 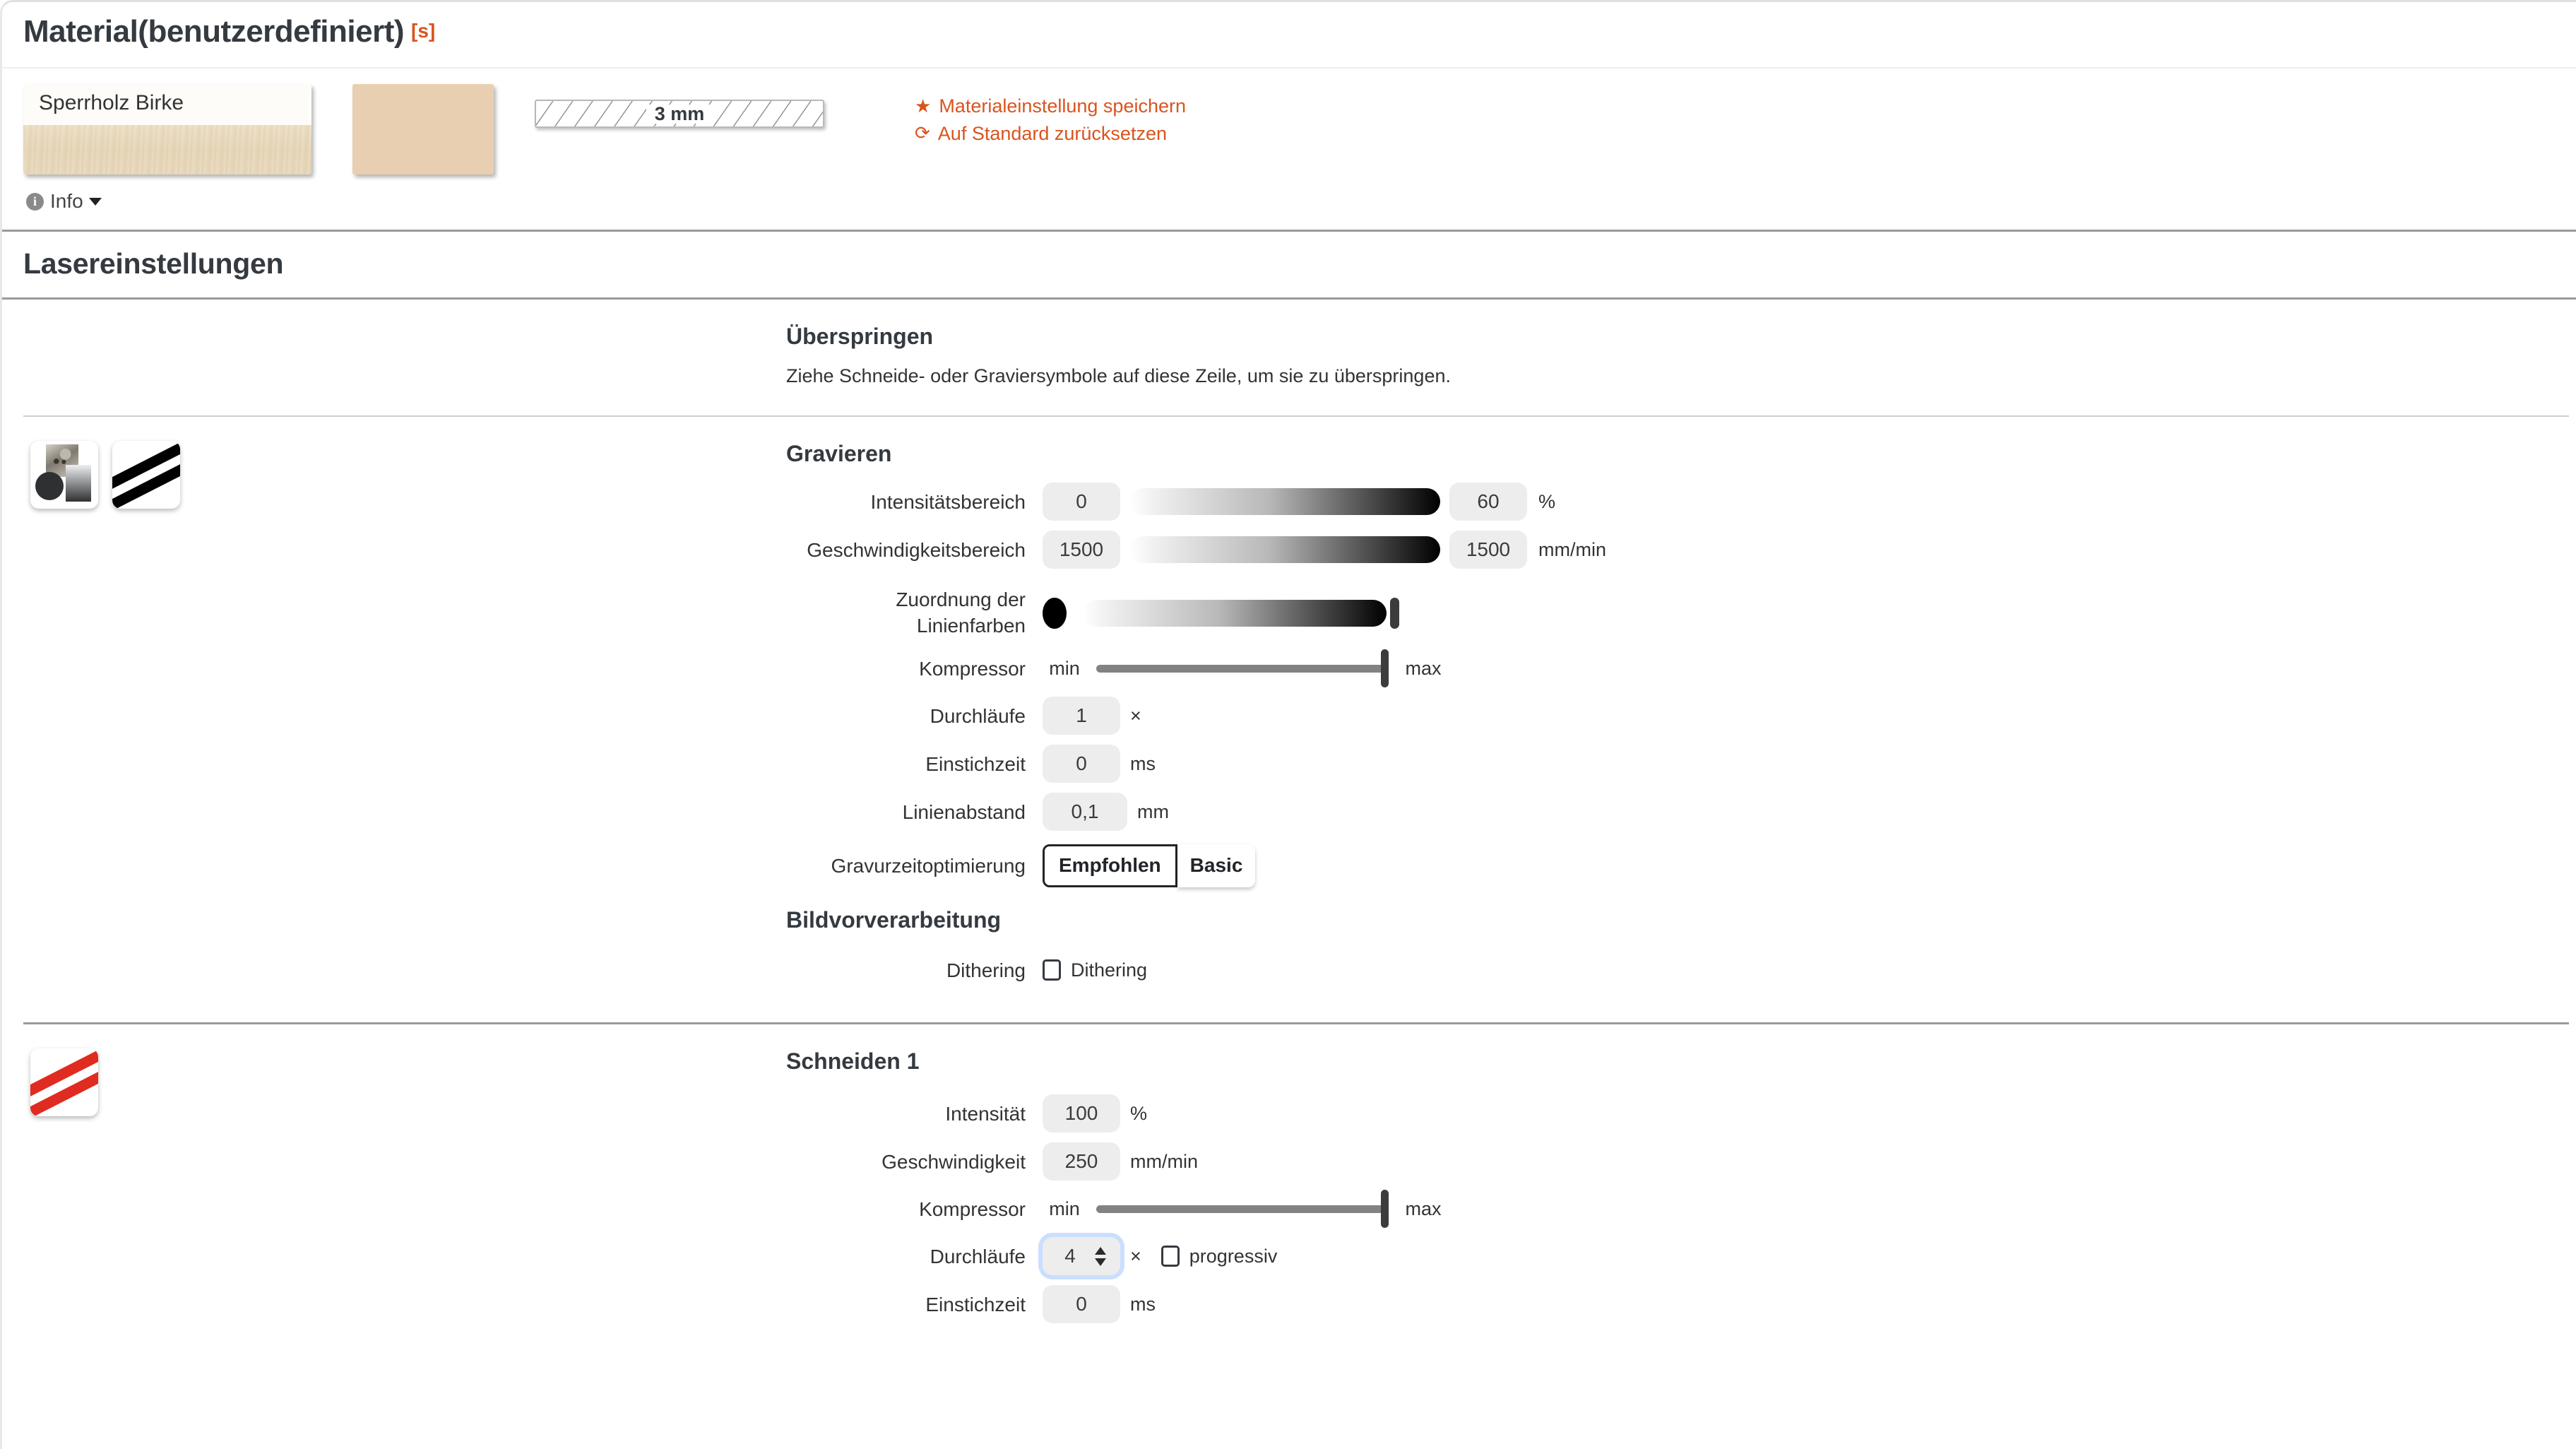 I want to click on material-name-label: Sperrholz Birke, so click(x=111, y=103).